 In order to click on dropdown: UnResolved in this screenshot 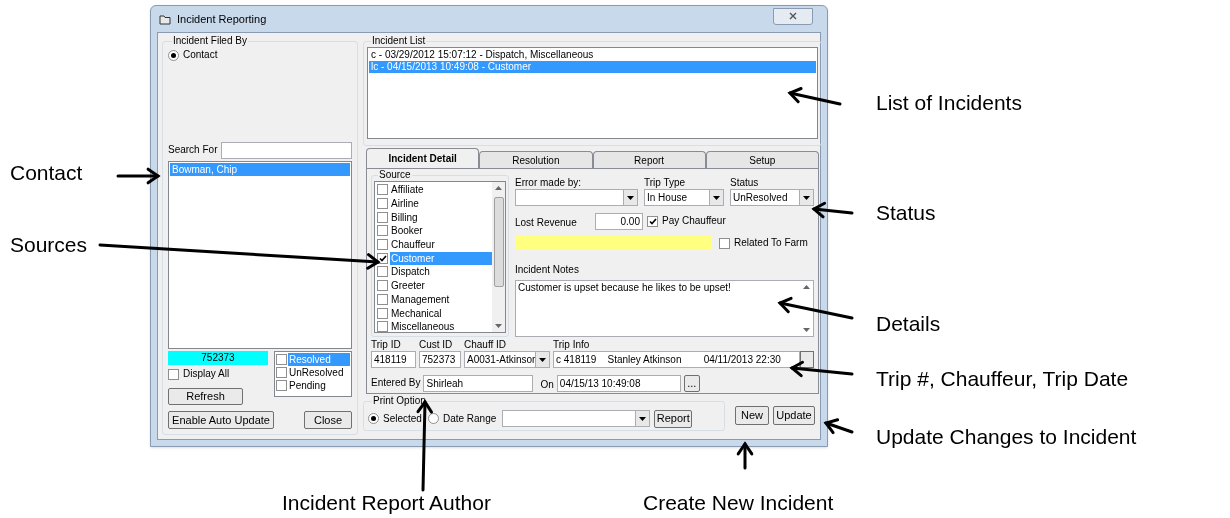, I will do `click(772, 197)`.